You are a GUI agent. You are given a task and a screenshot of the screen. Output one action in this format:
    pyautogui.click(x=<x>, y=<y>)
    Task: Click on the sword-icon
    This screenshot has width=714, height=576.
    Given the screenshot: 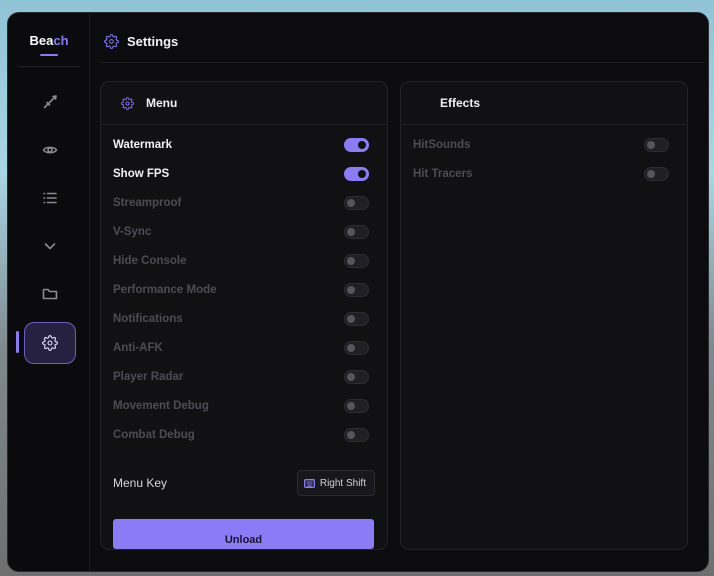 What is the action you would take?
    pyautogui.click(x=50, y=102)
    